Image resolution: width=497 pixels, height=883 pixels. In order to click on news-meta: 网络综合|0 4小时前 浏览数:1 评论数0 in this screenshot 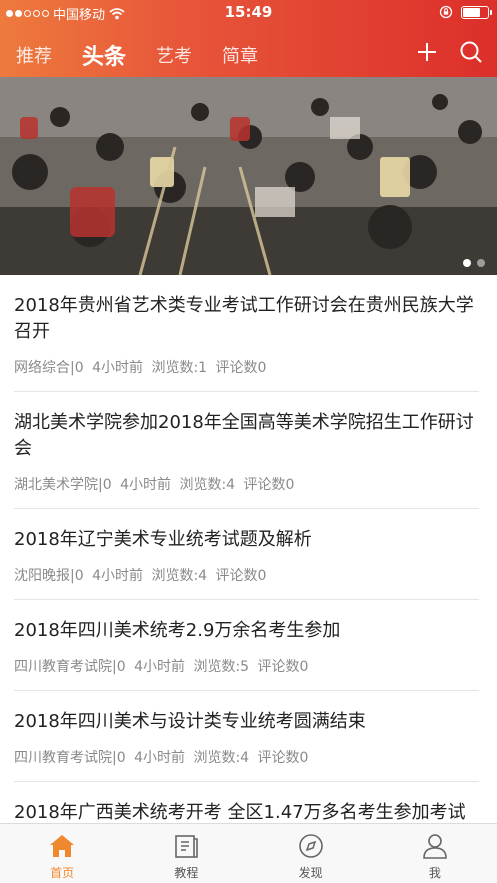, I will do `click(246, 374)`.